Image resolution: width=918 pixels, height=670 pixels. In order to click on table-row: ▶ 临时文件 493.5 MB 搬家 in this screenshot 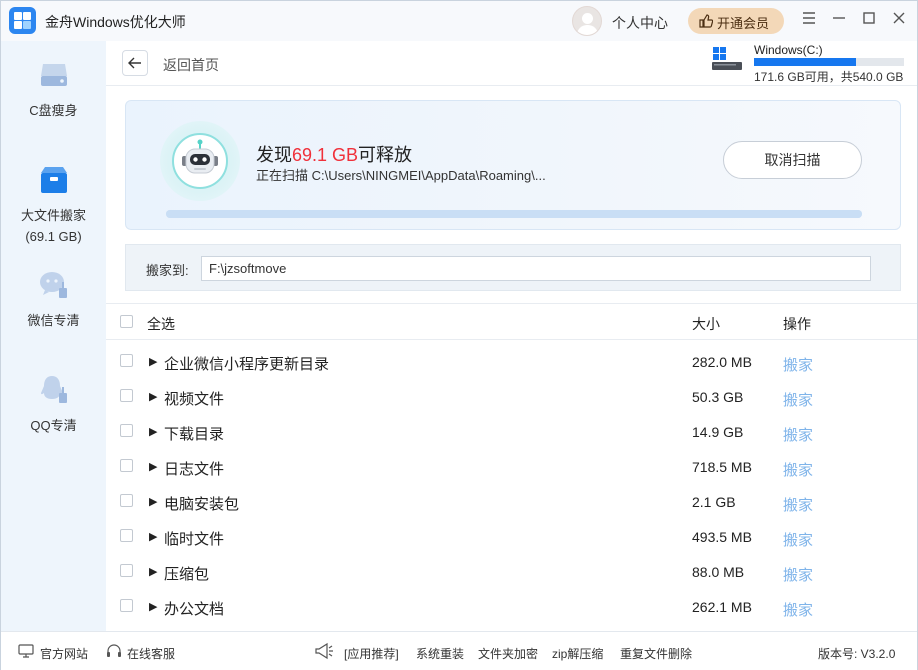, I will do `click(511, 537)`.